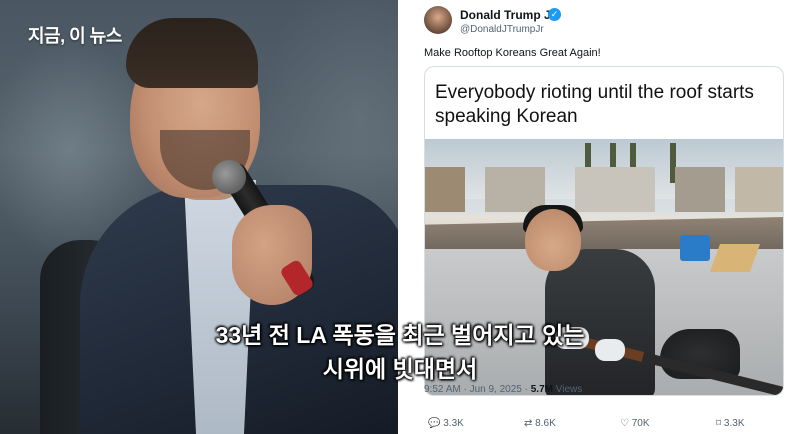 Image resolution: width=800 pixels, height=434 pixels. What do you see at coordinates (400, 335) in the screenshot?
I see `subtitle-line-1: 33년 전 LA 폭동을 최근 벌어지고 있는` at bounding box center [400, 335].